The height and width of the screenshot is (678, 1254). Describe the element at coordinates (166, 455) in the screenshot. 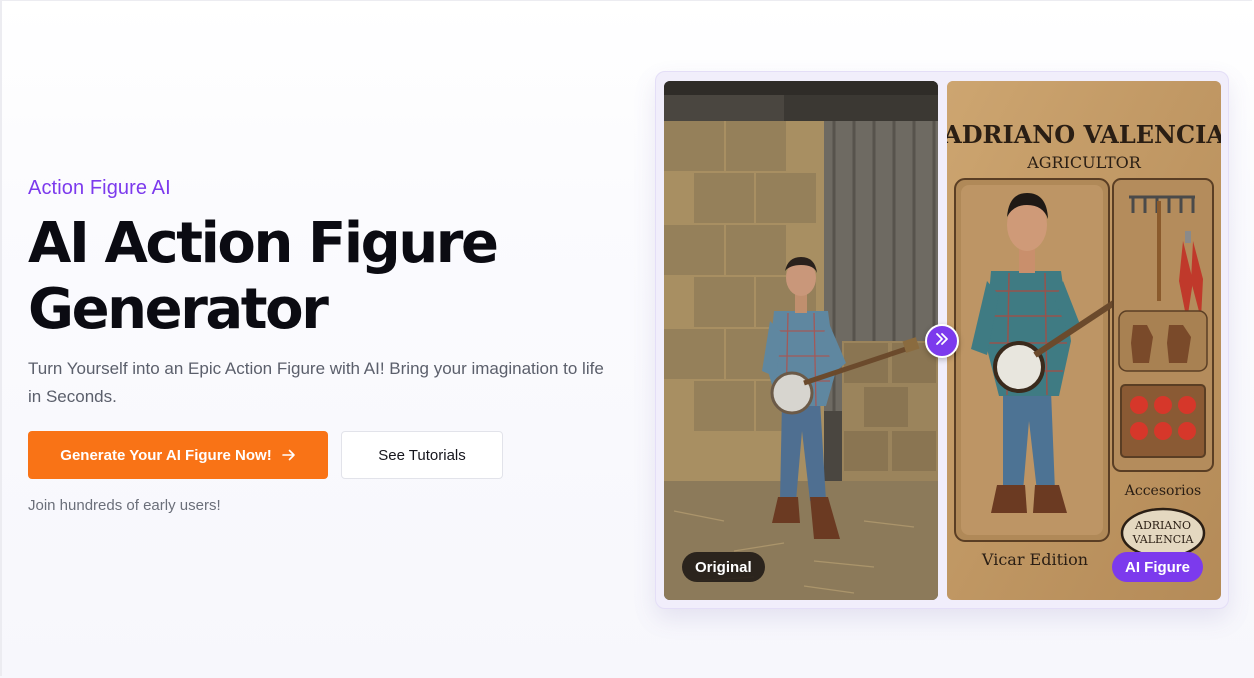

I see `generate-figure-label: Generate Your AI Figure Now!` at that location.